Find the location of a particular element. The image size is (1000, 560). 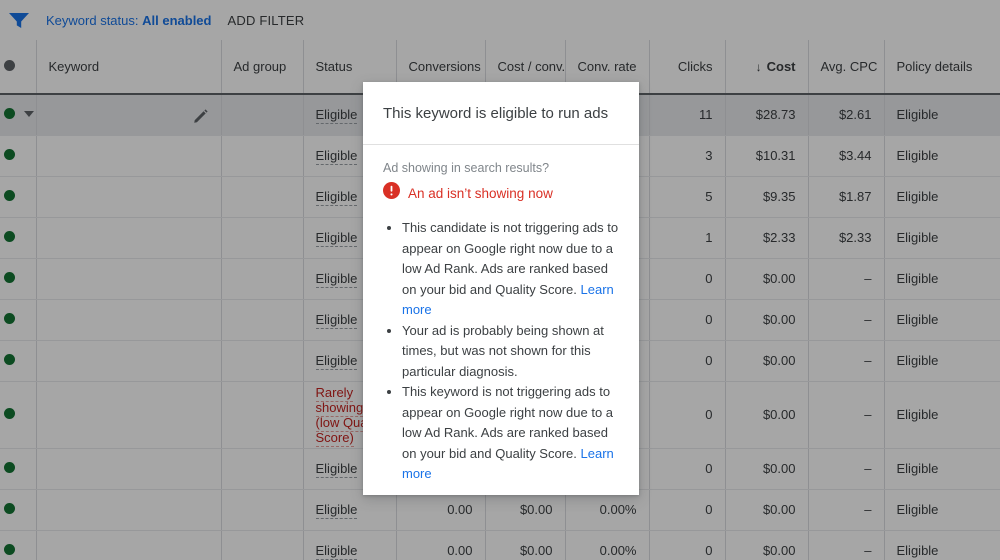

filter-funnel-icon is located at coordinates (19, 20).